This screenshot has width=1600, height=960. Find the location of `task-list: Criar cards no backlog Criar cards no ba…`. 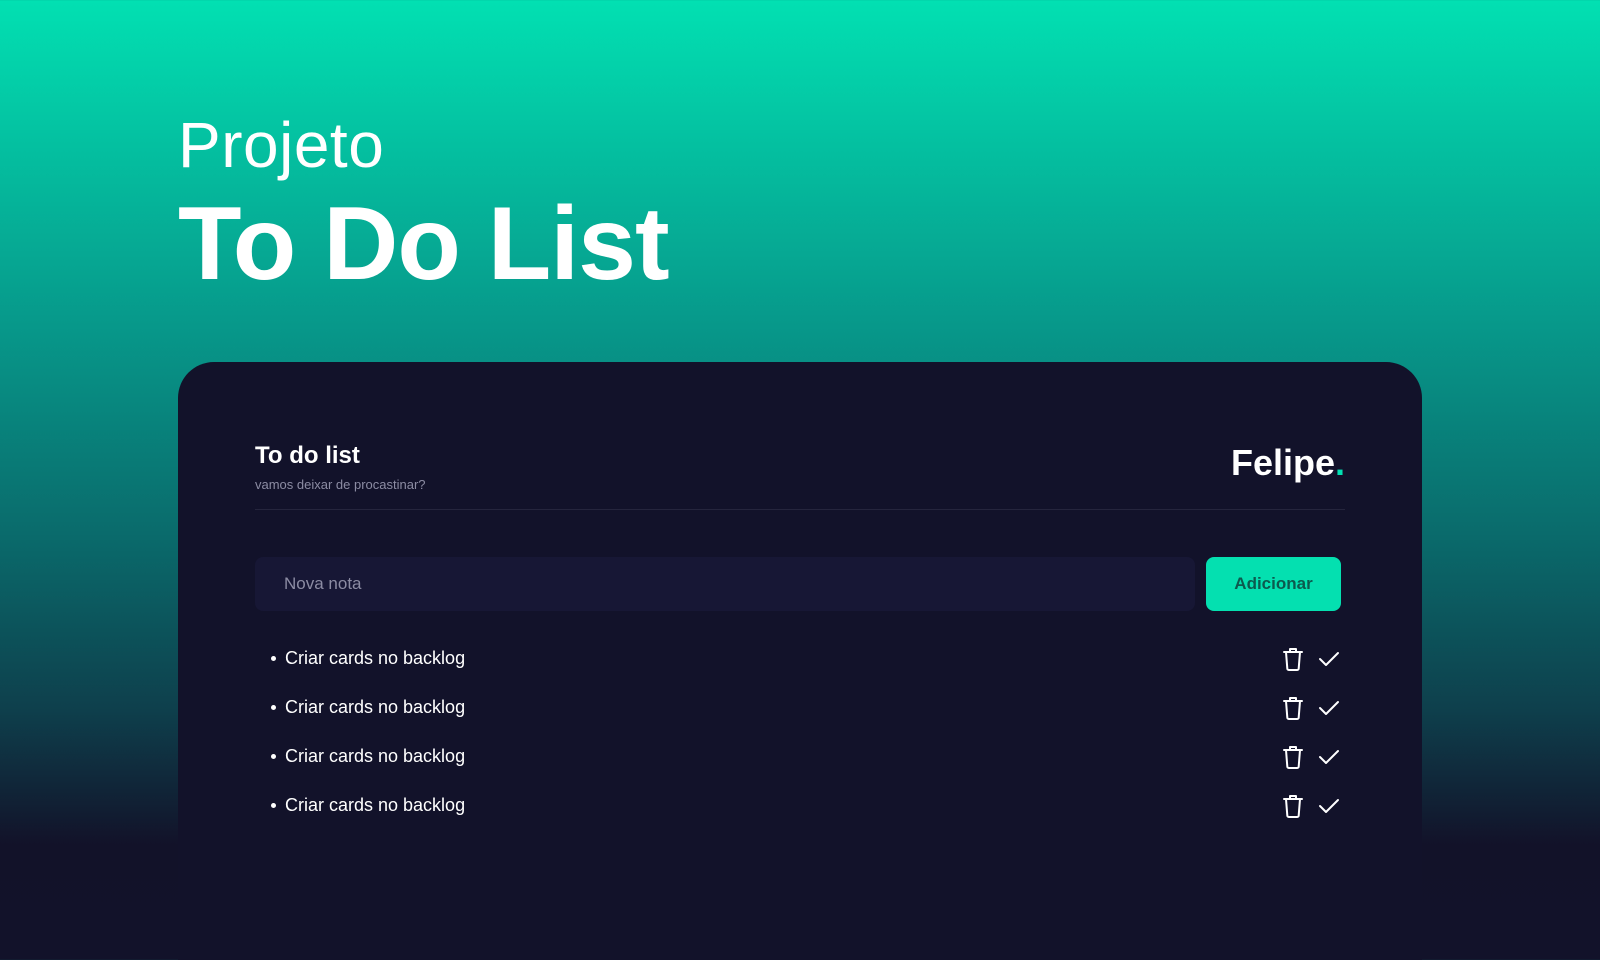

task-list: Criar cards no backlog Criar cards no ba… is located at coordinates (800, 732).